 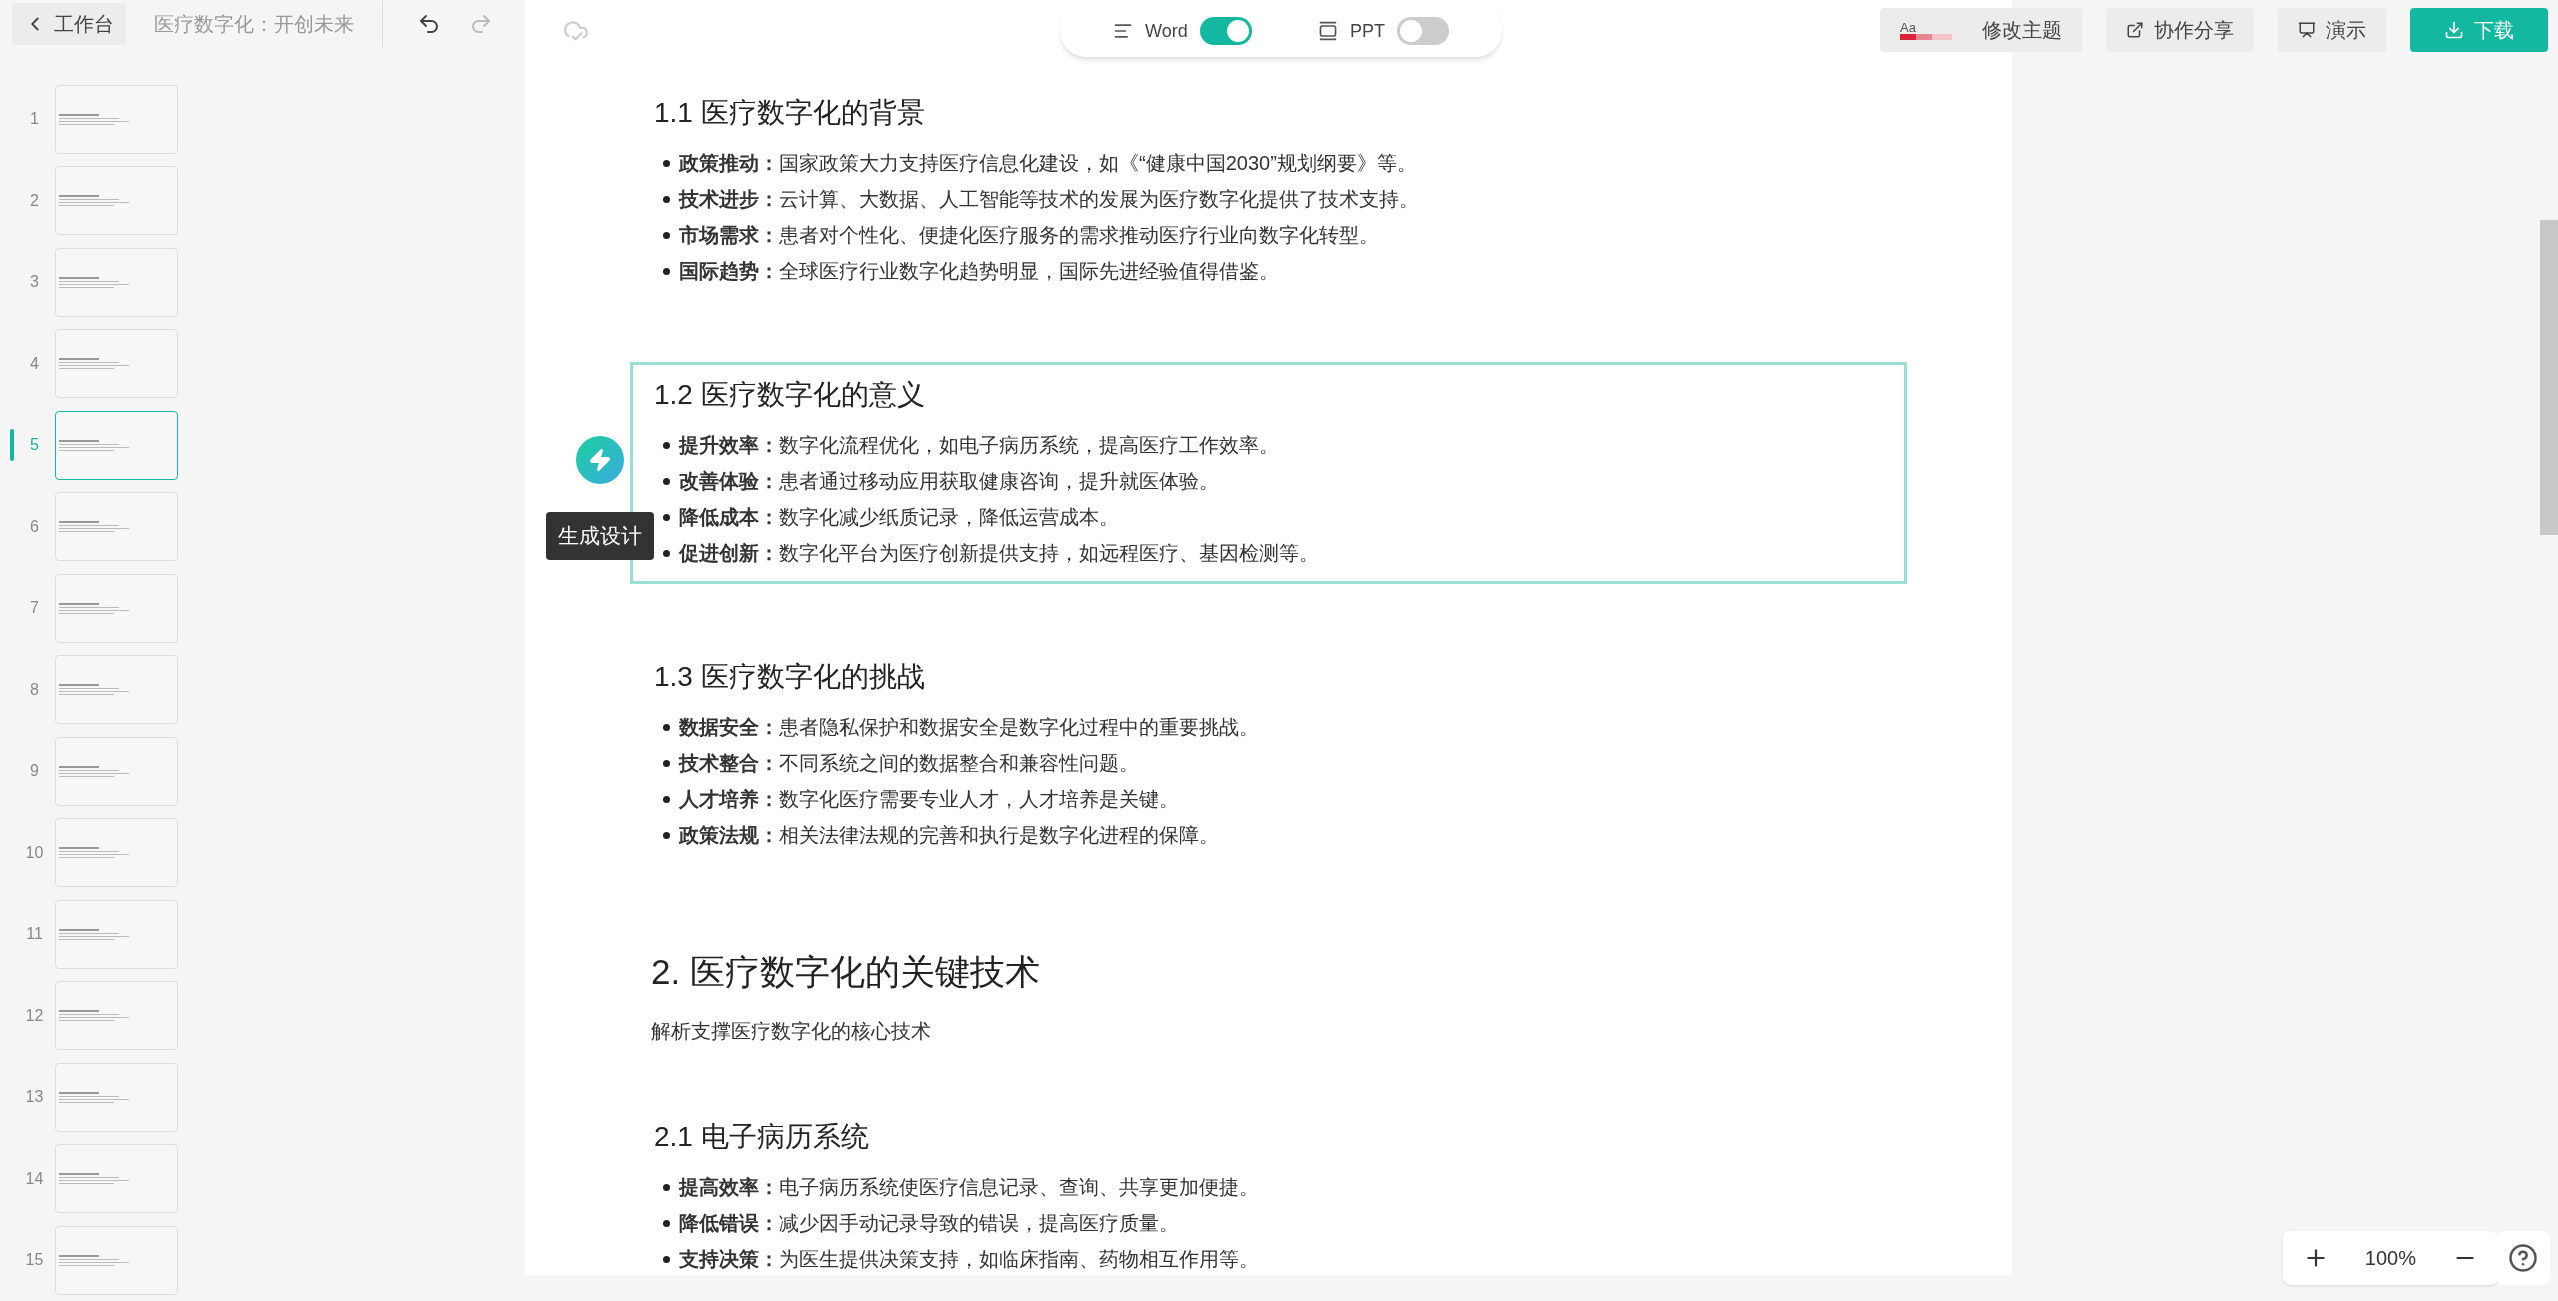 What do you see at coordinates (600, 460) in the screenshot?
I see `lightning-icon` at bounding box center [600, 460].